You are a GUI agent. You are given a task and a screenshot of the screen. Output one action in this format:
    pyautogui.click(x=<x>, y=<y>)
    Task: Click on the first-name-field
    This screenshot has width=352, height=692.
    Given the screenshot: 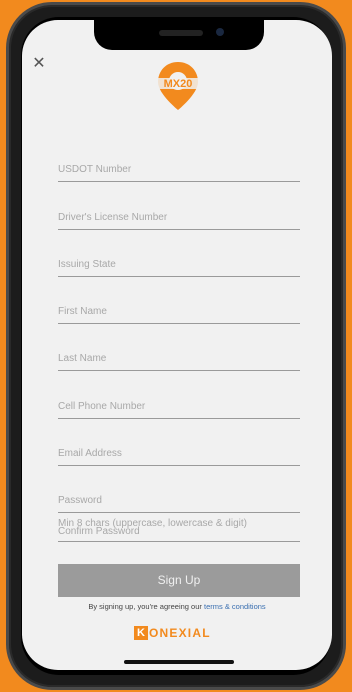 What is the action you would take?
    pyautogui.click(x=179, y=301)
    